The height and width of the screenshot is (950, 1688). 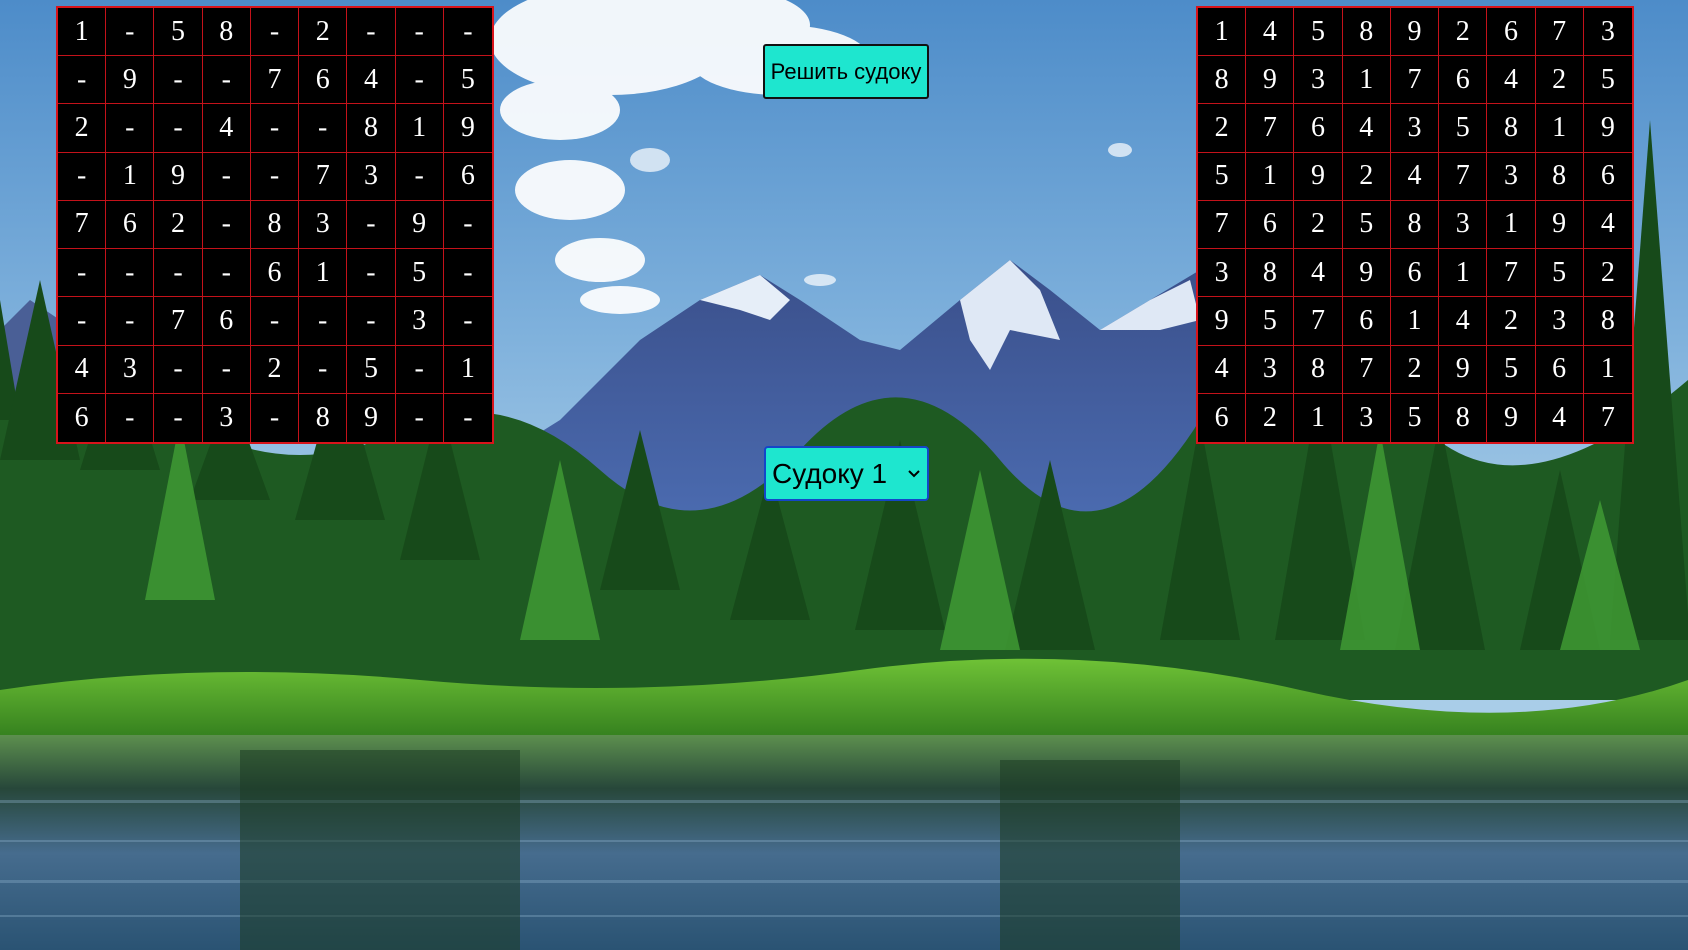 I want to click on sudoku-select: Судоку 1, so click(x=846, y=473).